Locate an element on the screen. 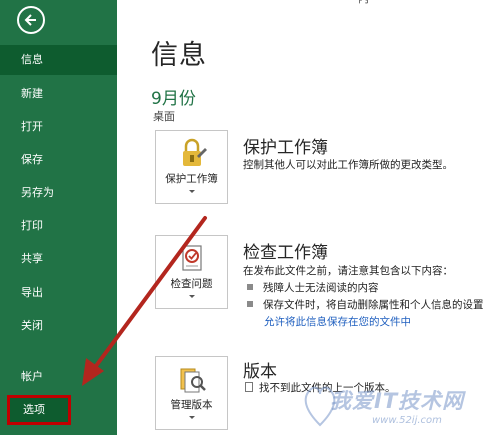  annotation-arrow is located at coordinates (144, 301).